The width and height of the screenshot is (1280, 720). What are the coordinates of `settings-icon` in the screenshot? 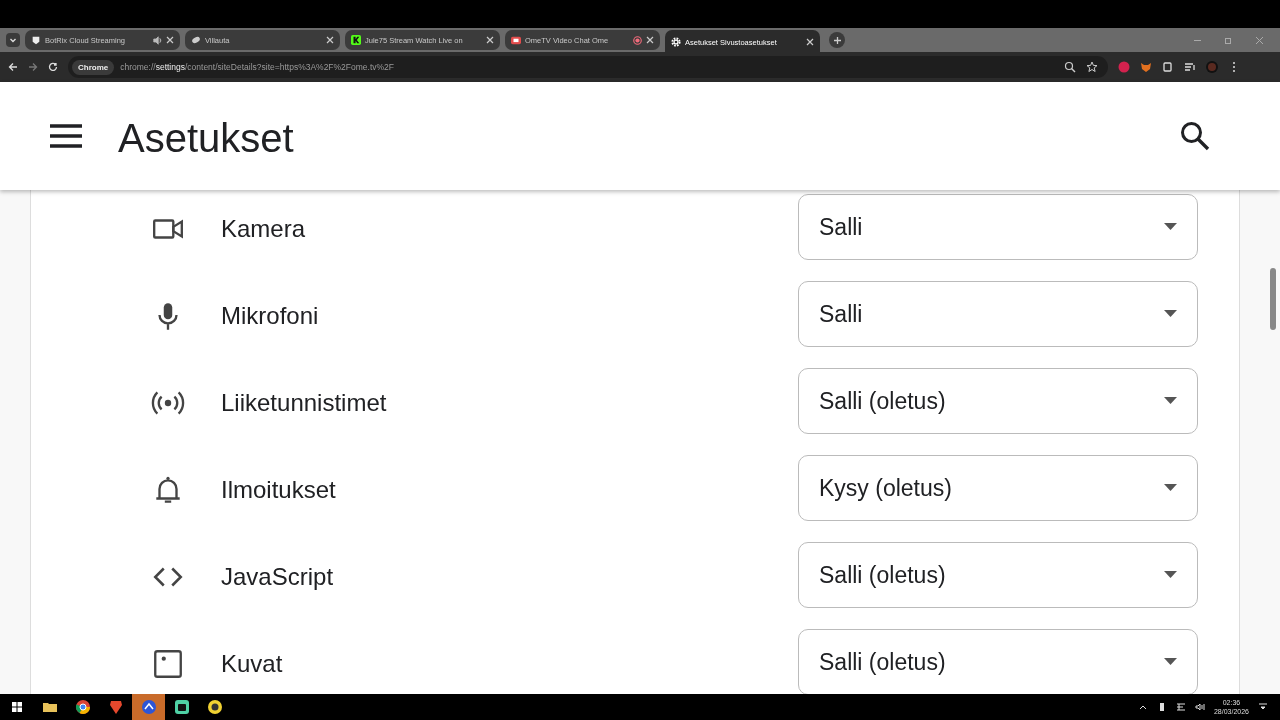 It's located at (676, 42).